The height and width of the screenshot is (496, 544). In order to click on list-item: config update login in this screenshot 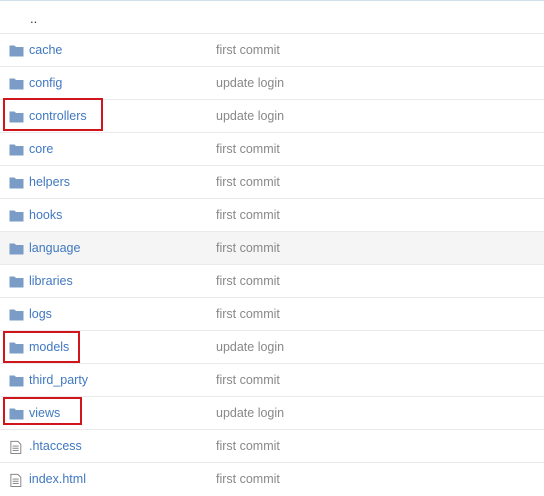, I will do `click(272, 83)`.